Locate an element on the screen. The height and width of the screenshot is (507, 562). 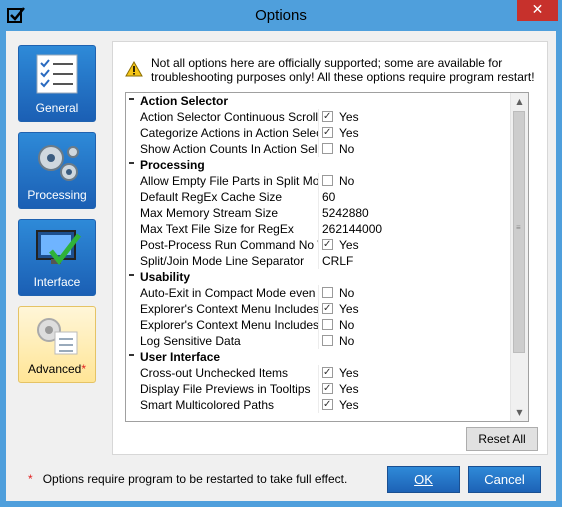
property-name: Smart Multicolored Paths is located at coordinates (229, 405).